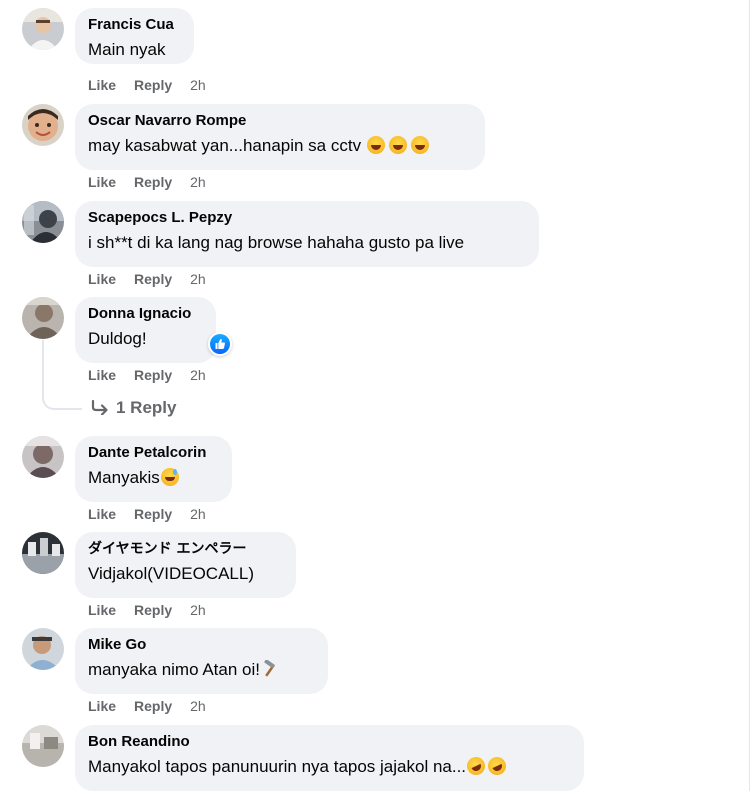 The image size is (750, 791). I want to click on comment-text: Vidjakol(VIDEOCALL), so click(171, 573).